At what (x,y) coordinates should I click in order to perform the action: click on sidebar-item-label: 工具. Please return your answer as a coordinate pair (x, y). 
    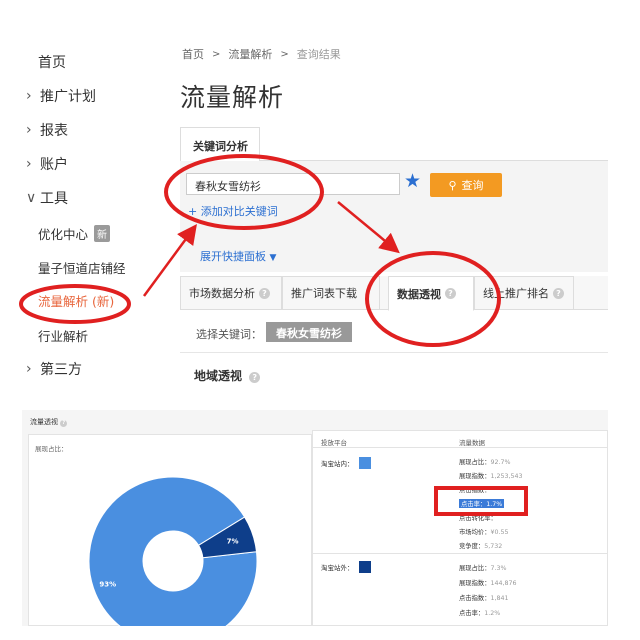
    Looking at the image, I should click on (54, 199).